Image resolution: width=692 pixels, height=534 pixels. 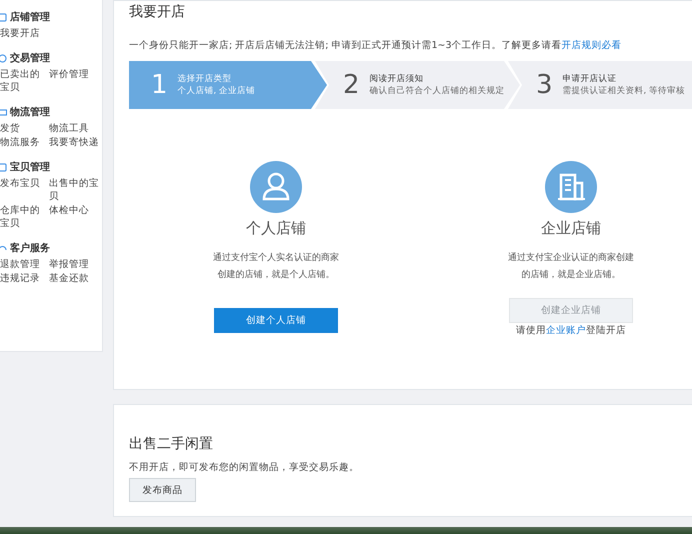 What do you see at coordinates (544, 85) in the screenshot?
I see `step-number: 3` at bounding box center [544, 85].